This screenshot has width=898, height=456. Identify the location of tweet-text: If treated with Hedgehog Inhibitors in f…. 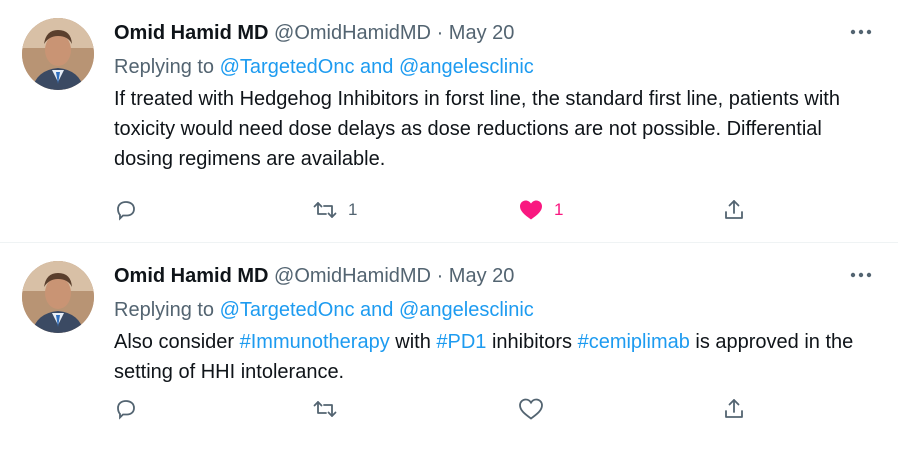
(477, 129).